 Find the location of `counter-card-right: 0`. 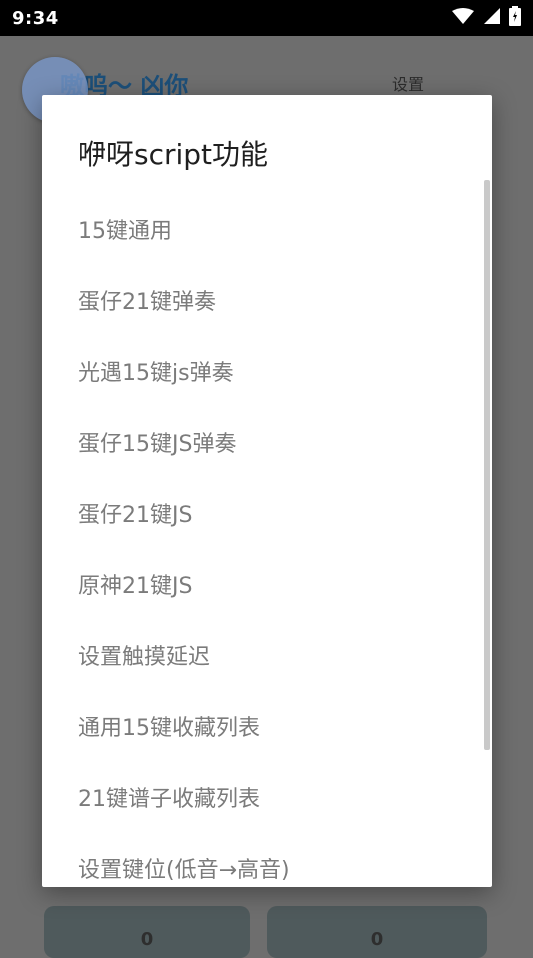

counter-card-right: 0 is located at coordinates (377, 932).